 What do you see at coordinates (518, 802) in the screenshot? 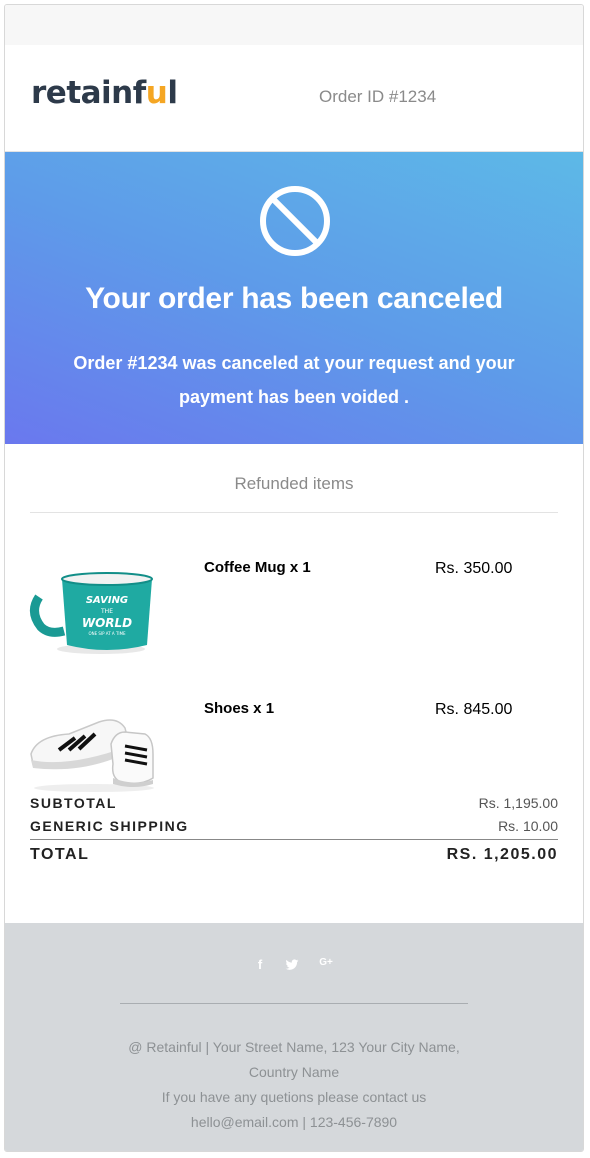
I see `subtotal-value: Rs. 1,195.00` at bounding box center [518, 802].